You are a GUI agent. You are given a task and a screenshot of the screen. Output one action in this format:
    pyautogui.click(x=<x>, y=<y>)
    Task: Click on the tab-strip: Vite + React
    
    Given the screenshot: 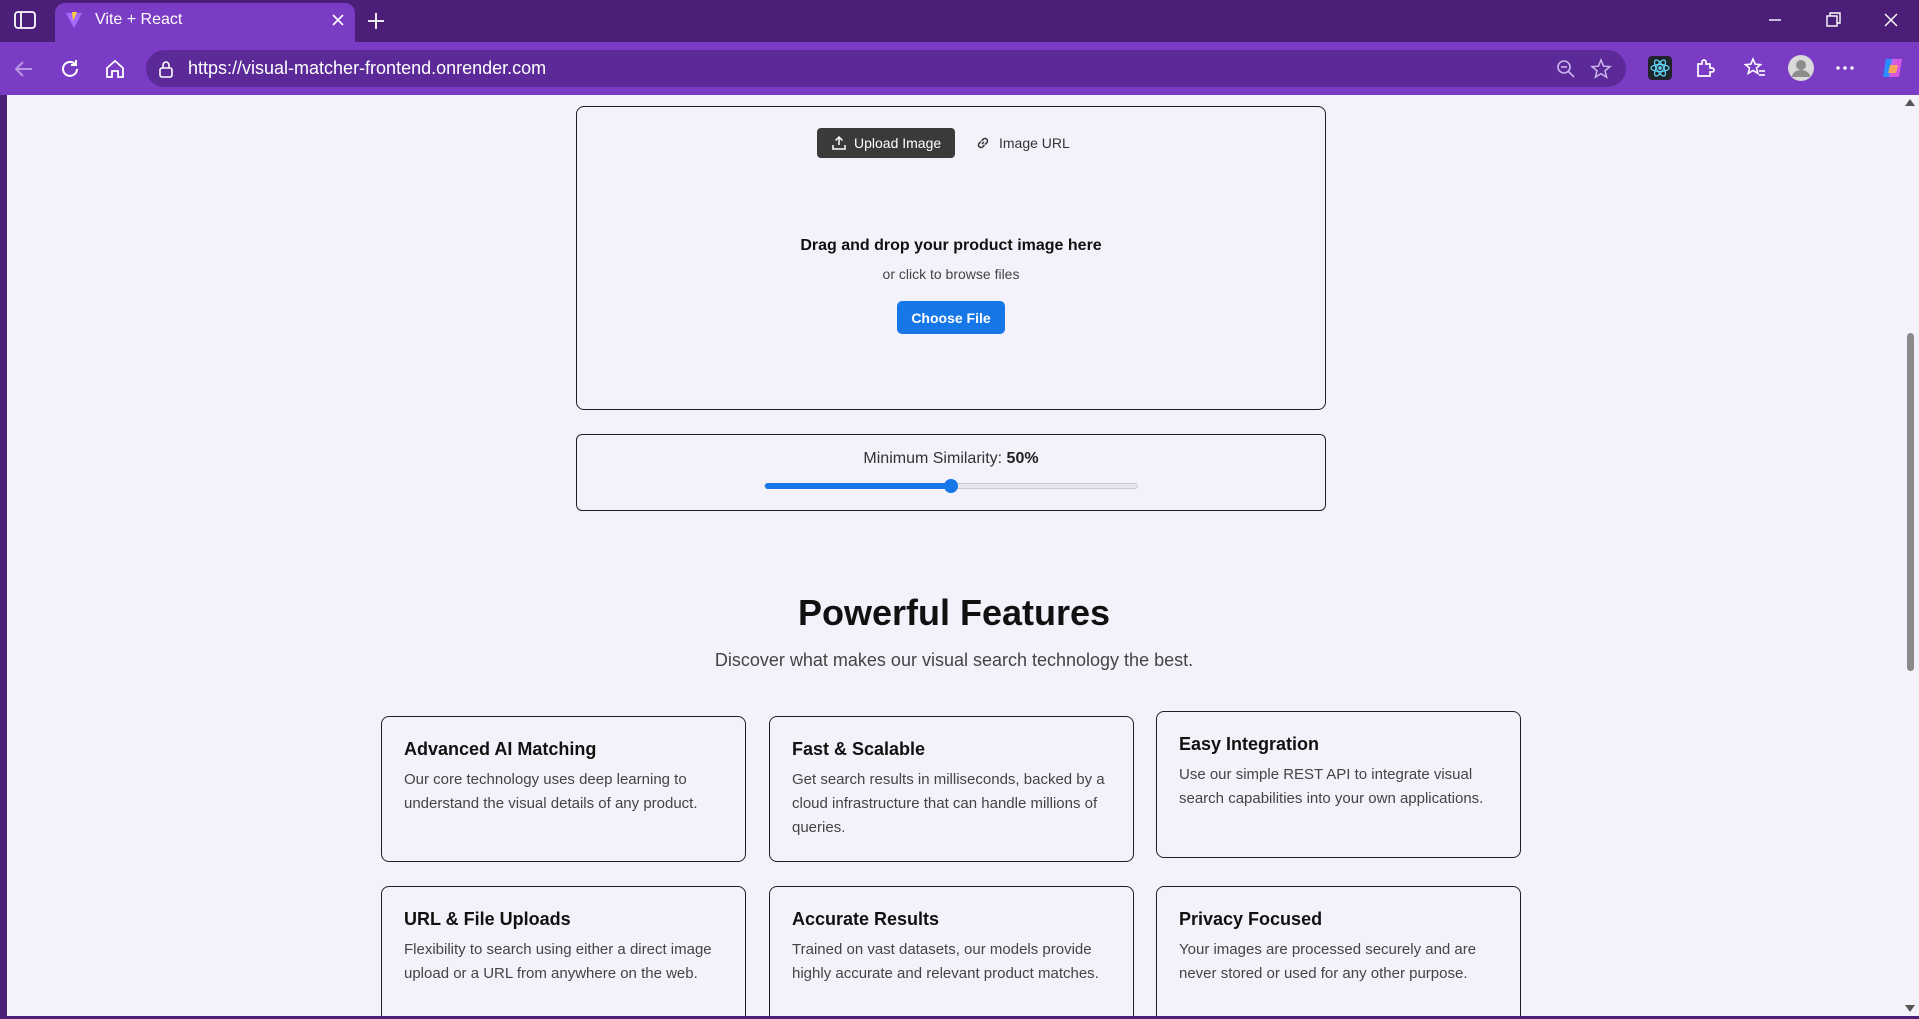 What is the action you would take?
    pyautogui.click(x=959, y=21)
    